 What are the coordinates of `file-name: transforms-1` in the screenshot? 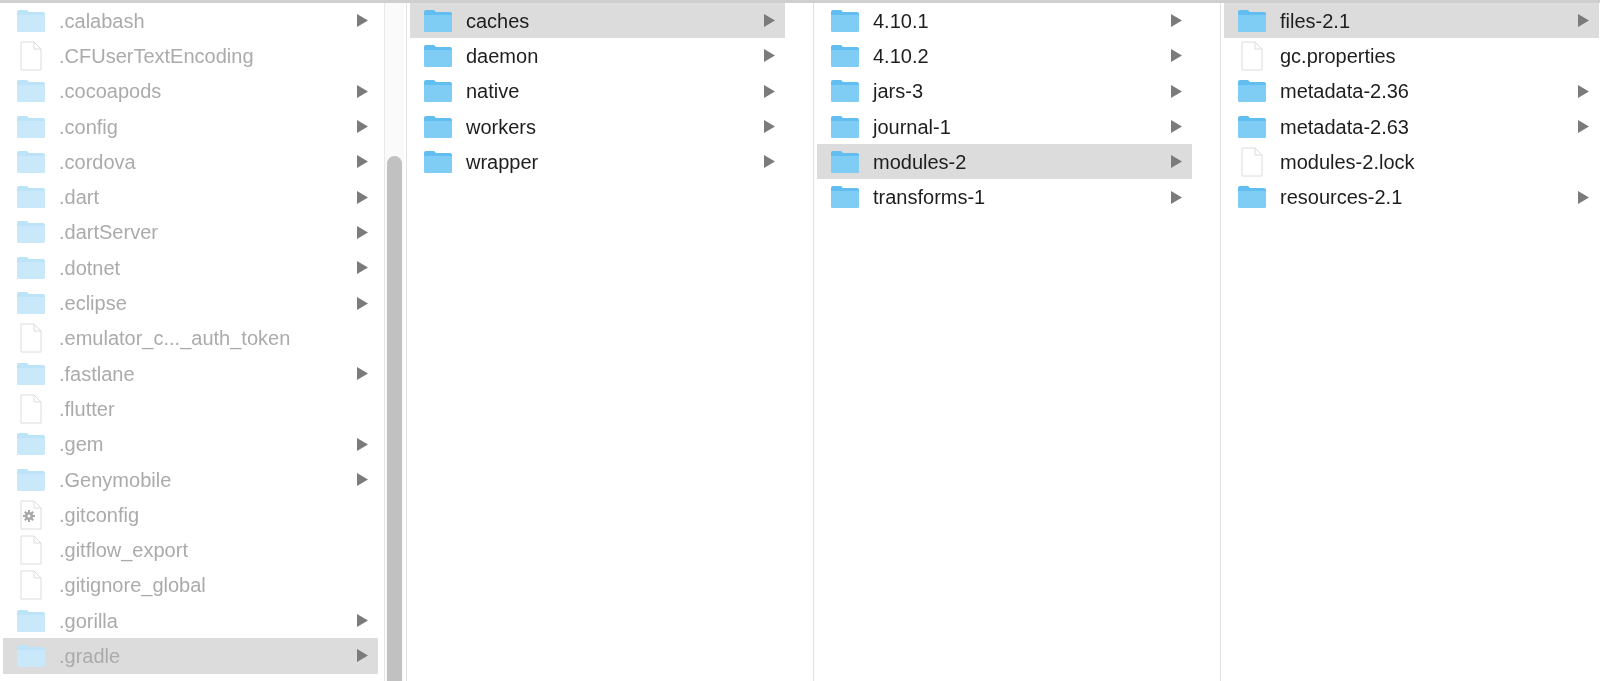 It's located at (929, 198).